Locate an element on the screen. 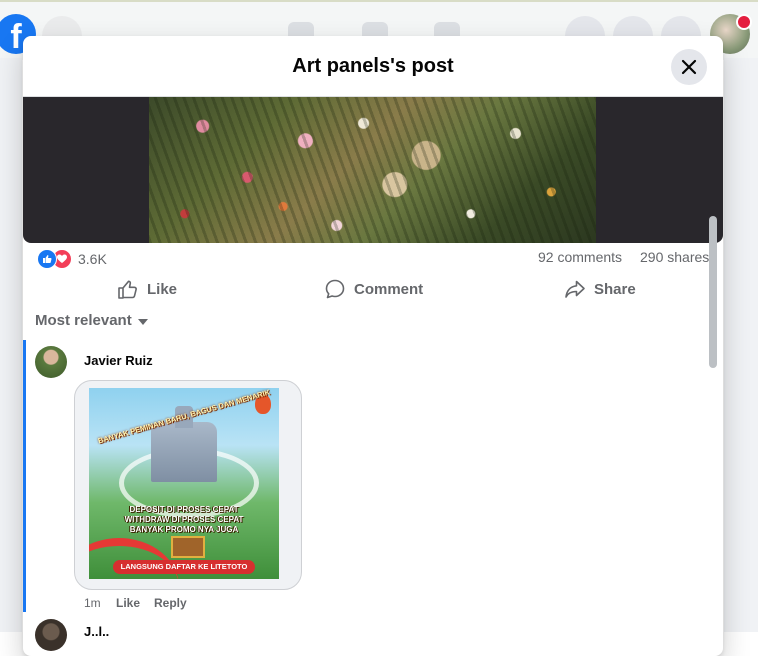  modal-title: Art panels's post is located at coordinates (373, 65).